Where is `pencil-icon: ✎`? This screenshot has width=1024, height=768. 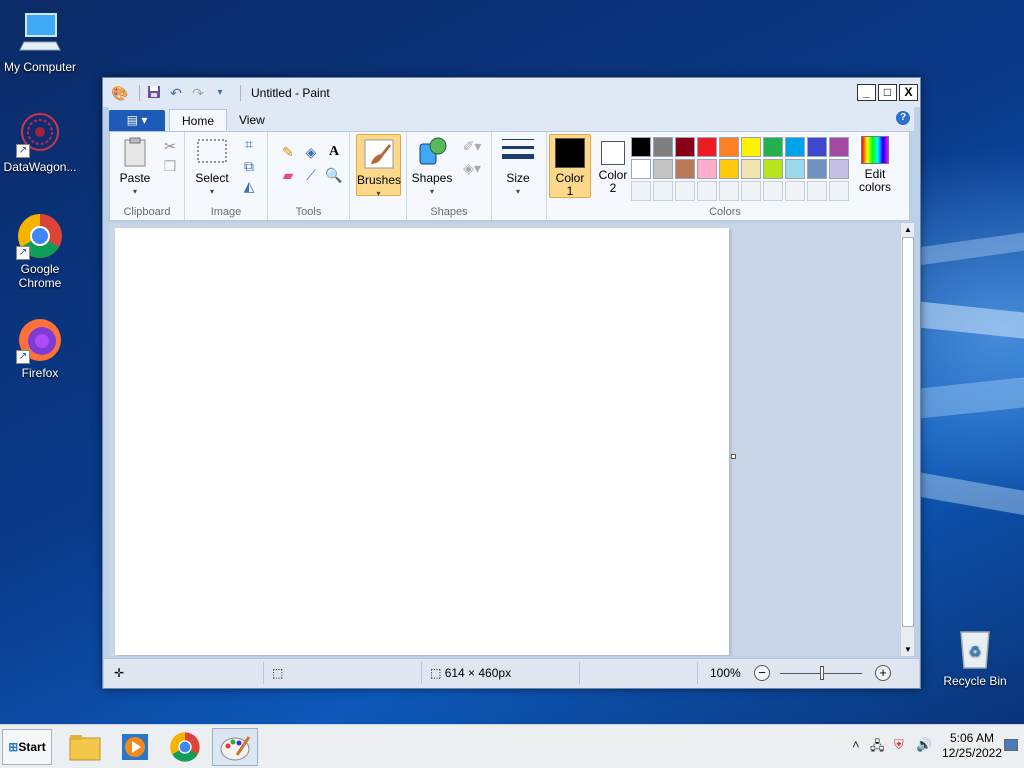 pencil-icon: ✎ is located at coordinates (288, 152).